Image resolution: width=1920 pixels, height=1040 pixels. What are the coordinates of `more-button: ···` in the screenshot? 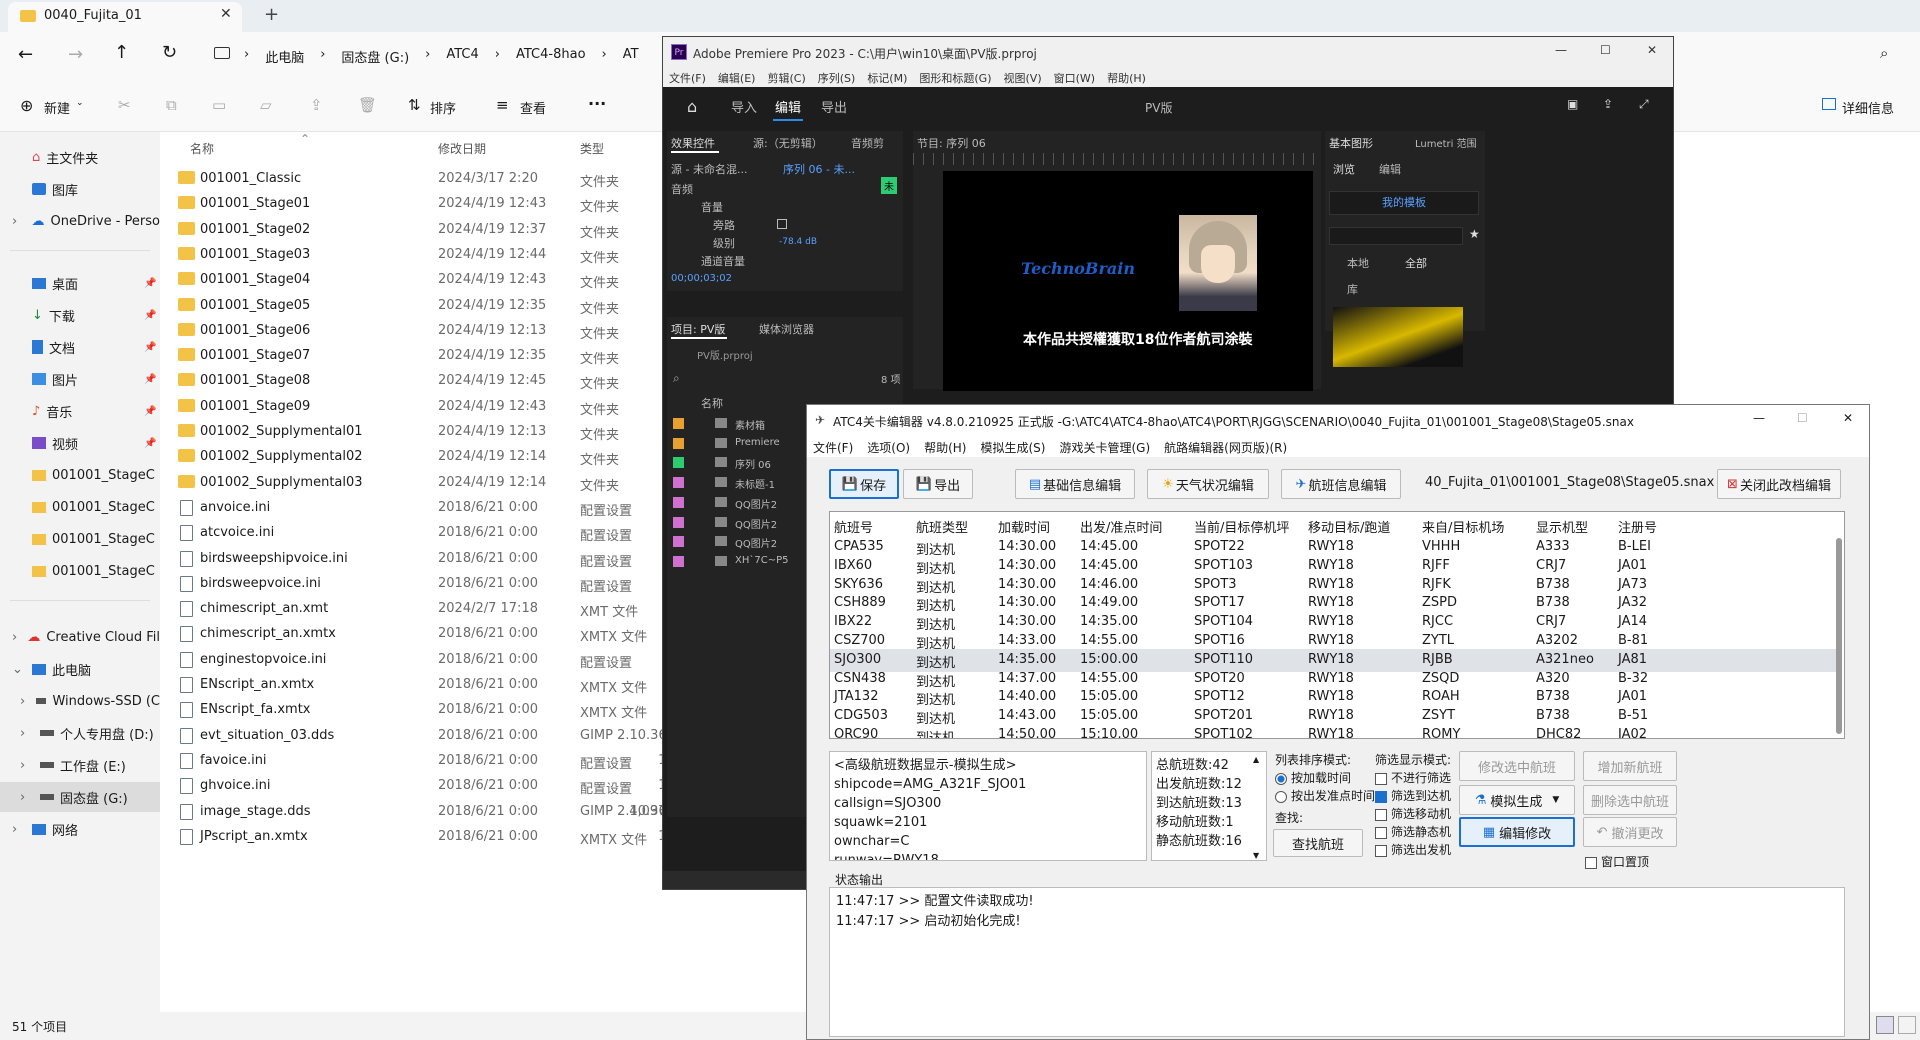 It's located at (597, 103).